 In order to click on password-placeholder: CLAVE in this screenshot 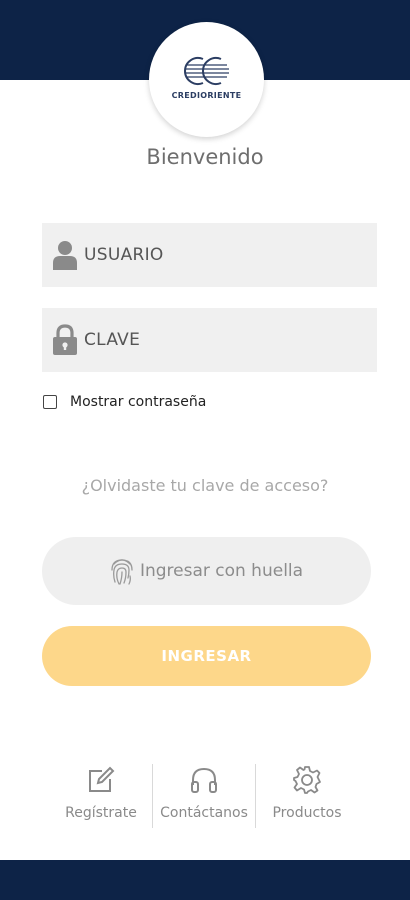, I will do `click(112, 340)`.